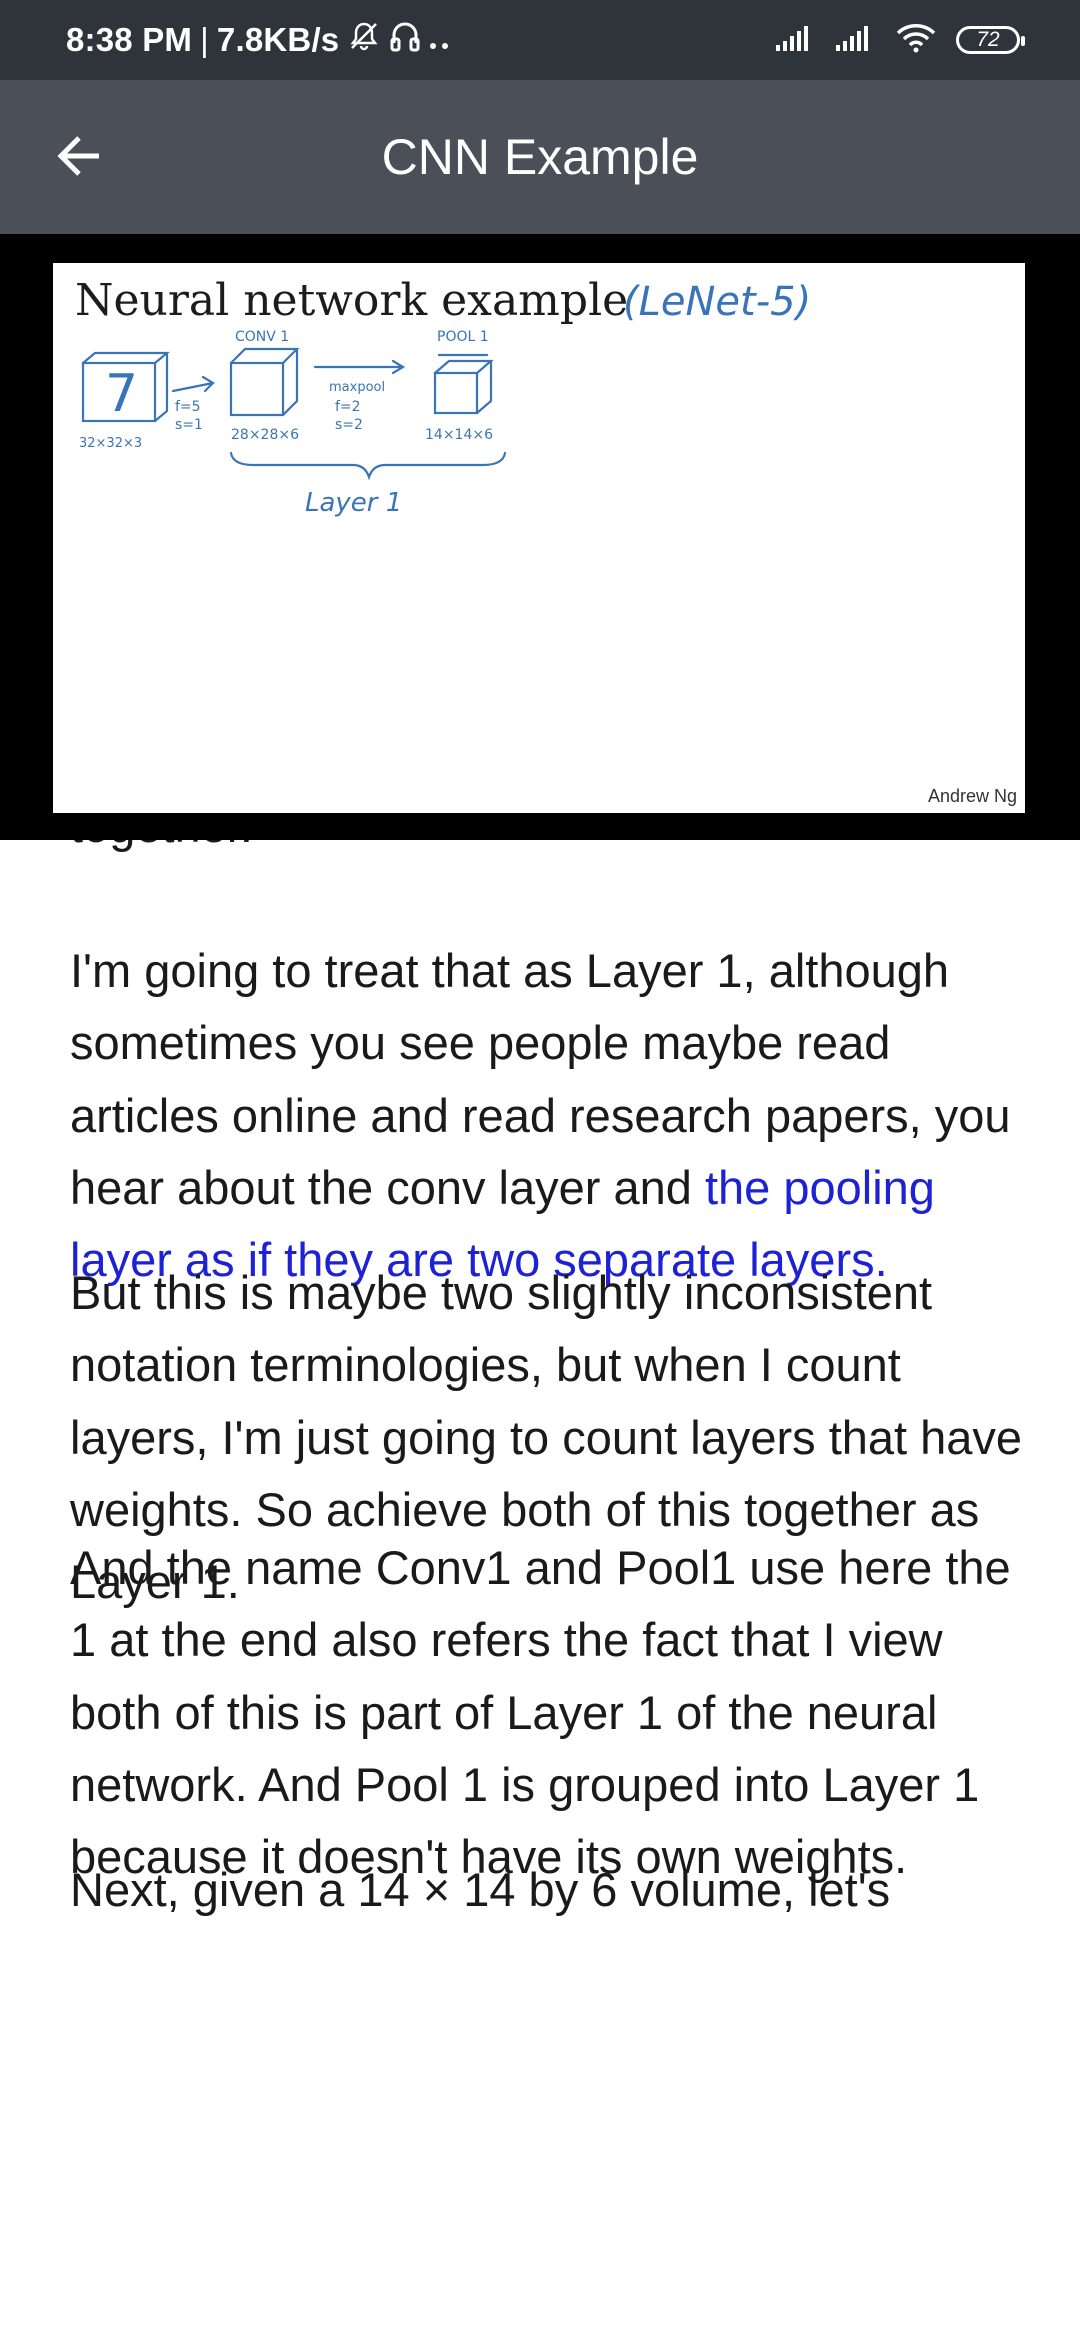 Image resolution: width=1080 pixels, height=2340 pixels. What do you see at coordinates (459, 435) in the screenshot?
I see `pool-dims-label: 14×14×6` at bounding box center [459, 435].